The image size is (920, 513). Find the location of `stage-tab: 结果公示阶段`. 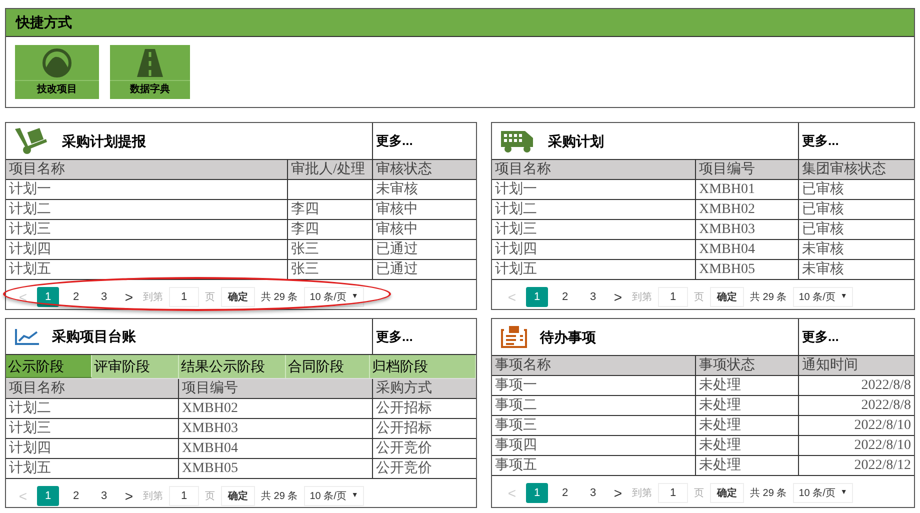

stage-tab: 结果公示阶段 is located at coordinates (232, 366).